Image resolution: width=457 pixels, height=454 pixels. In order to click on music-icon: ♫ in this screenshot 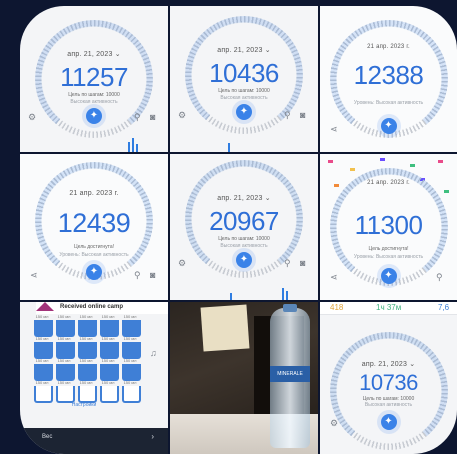, I will do `click(153, 353)`.